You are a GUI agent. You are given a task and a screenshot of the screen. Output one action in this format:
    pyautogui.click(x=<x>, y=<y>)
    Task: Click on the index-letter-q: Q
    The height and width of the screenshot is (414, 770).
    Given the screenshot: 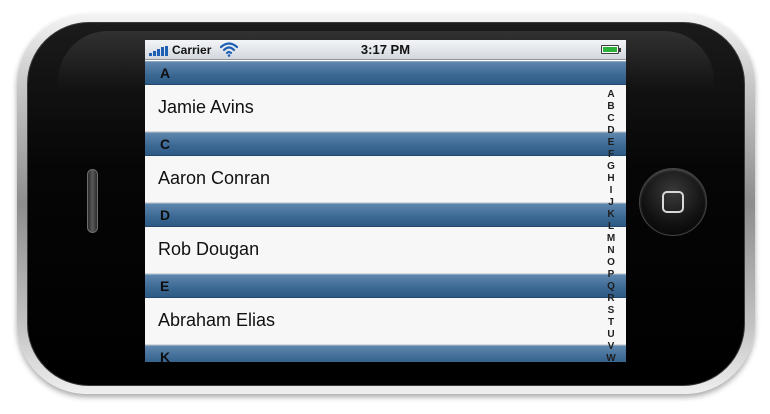 What is the action you would take?
    pyautogui.click(x=611, y=287)
    